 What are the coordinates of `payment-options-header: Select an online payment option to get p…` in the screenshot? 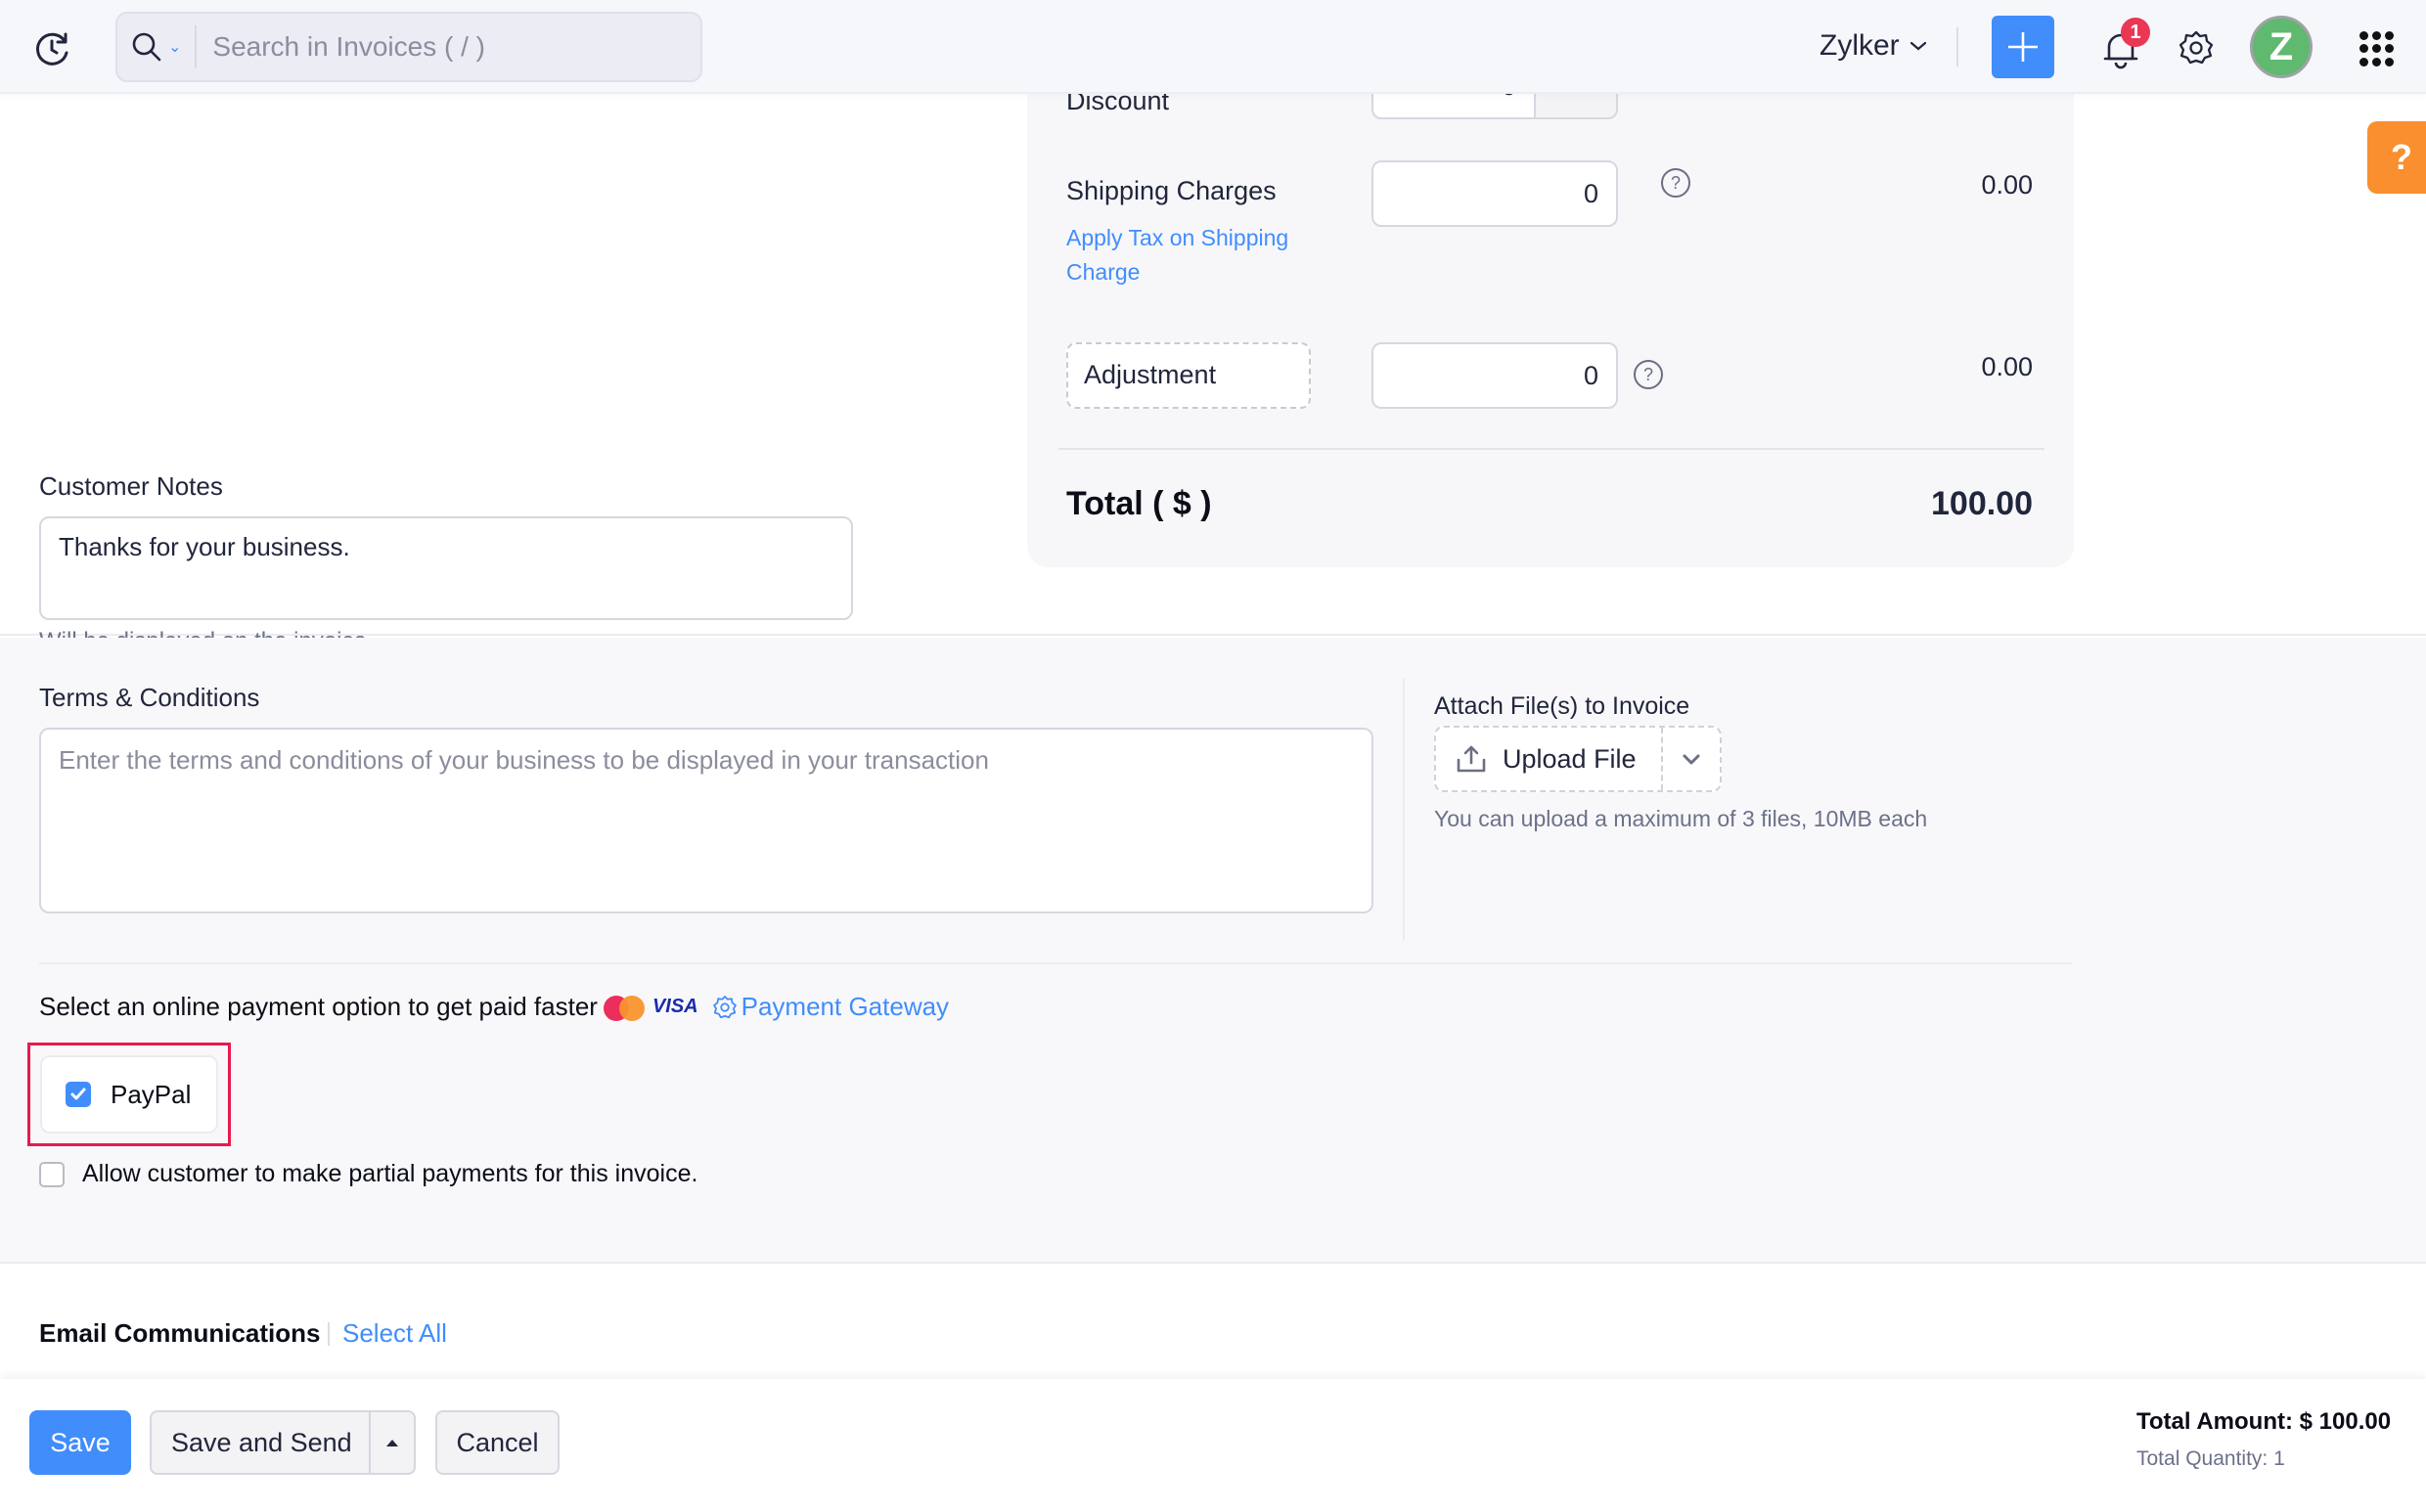 It's located at (494, 1007).